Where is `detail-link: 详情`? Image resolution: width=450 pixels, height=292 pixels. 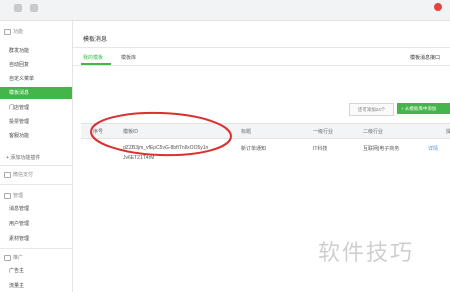 detail-link: 详情 is located at coordinates (433, 148).